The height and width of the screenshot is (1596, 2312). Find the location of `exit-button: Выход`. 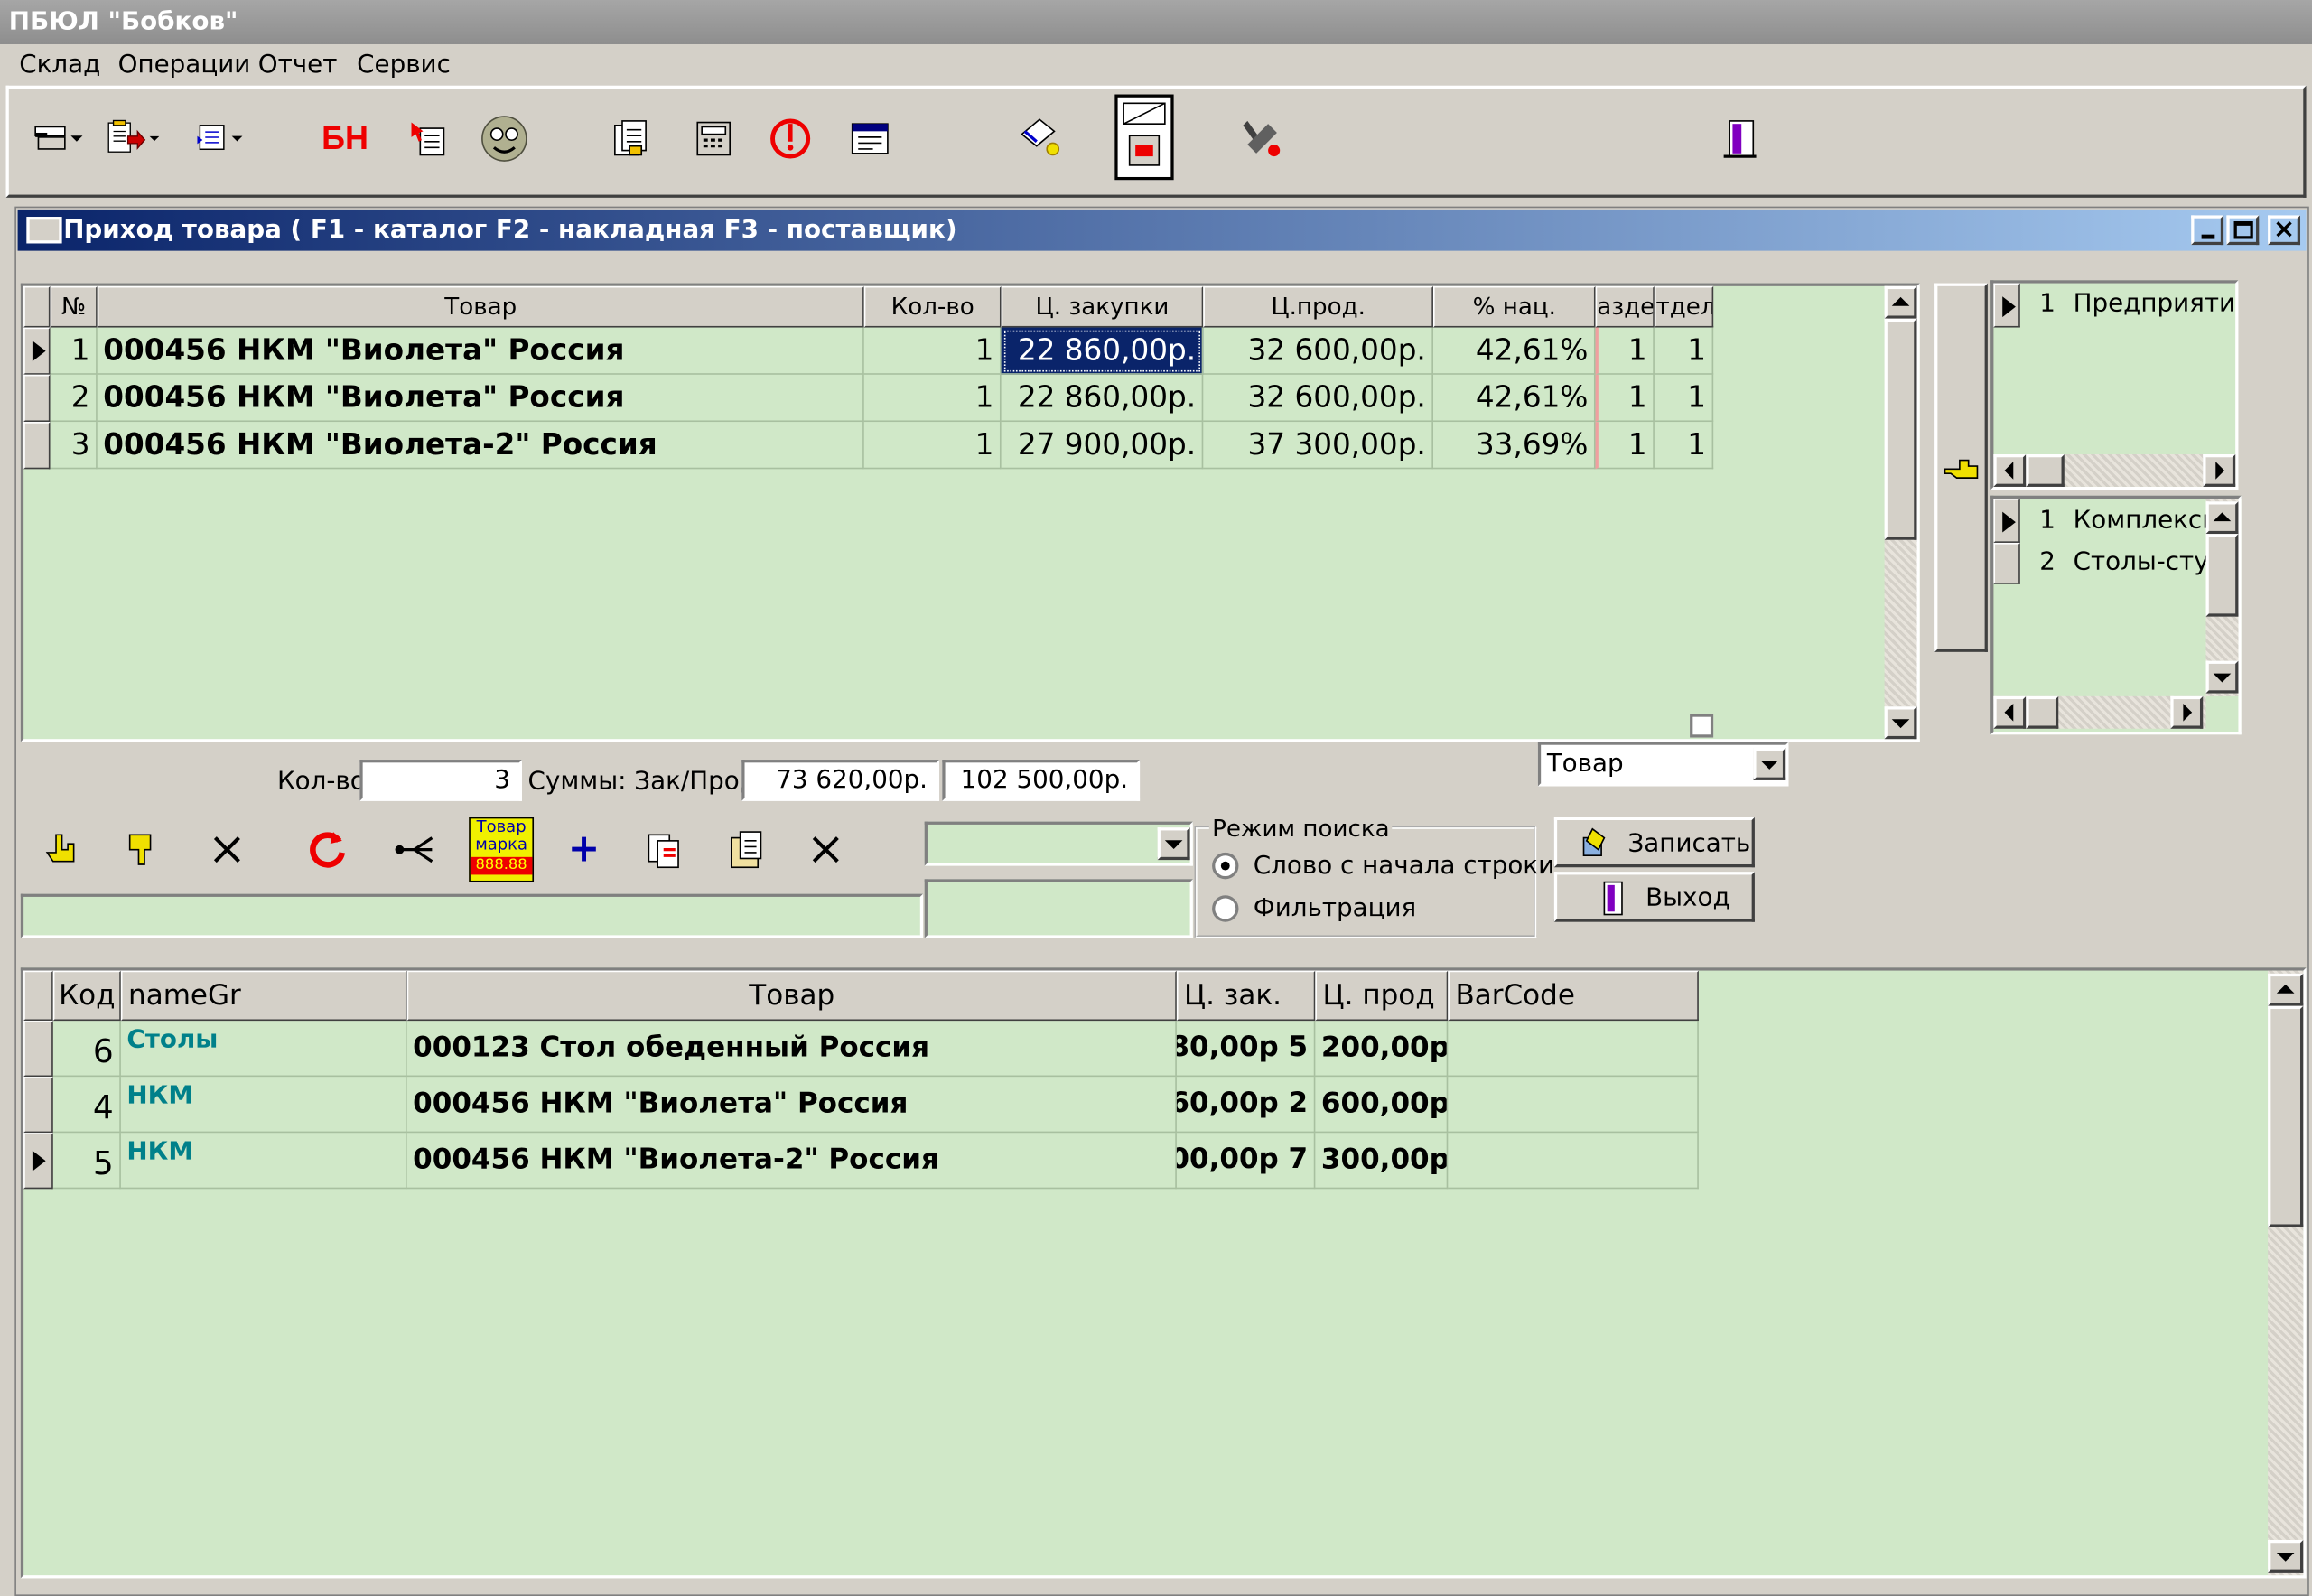

exit-button: Выход is located at coordinates (1654, 897).